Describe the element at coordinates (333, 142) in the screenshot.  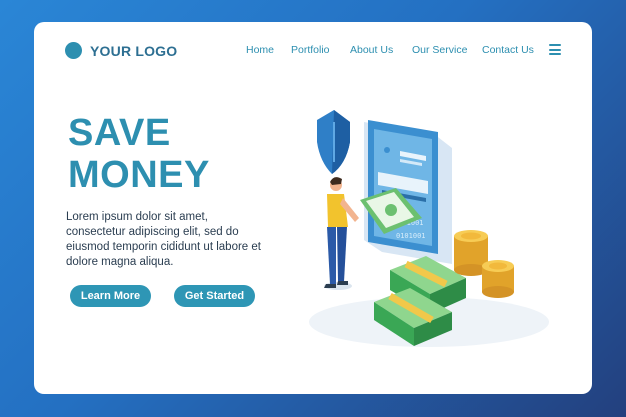
I see `shield-icon` at that location.